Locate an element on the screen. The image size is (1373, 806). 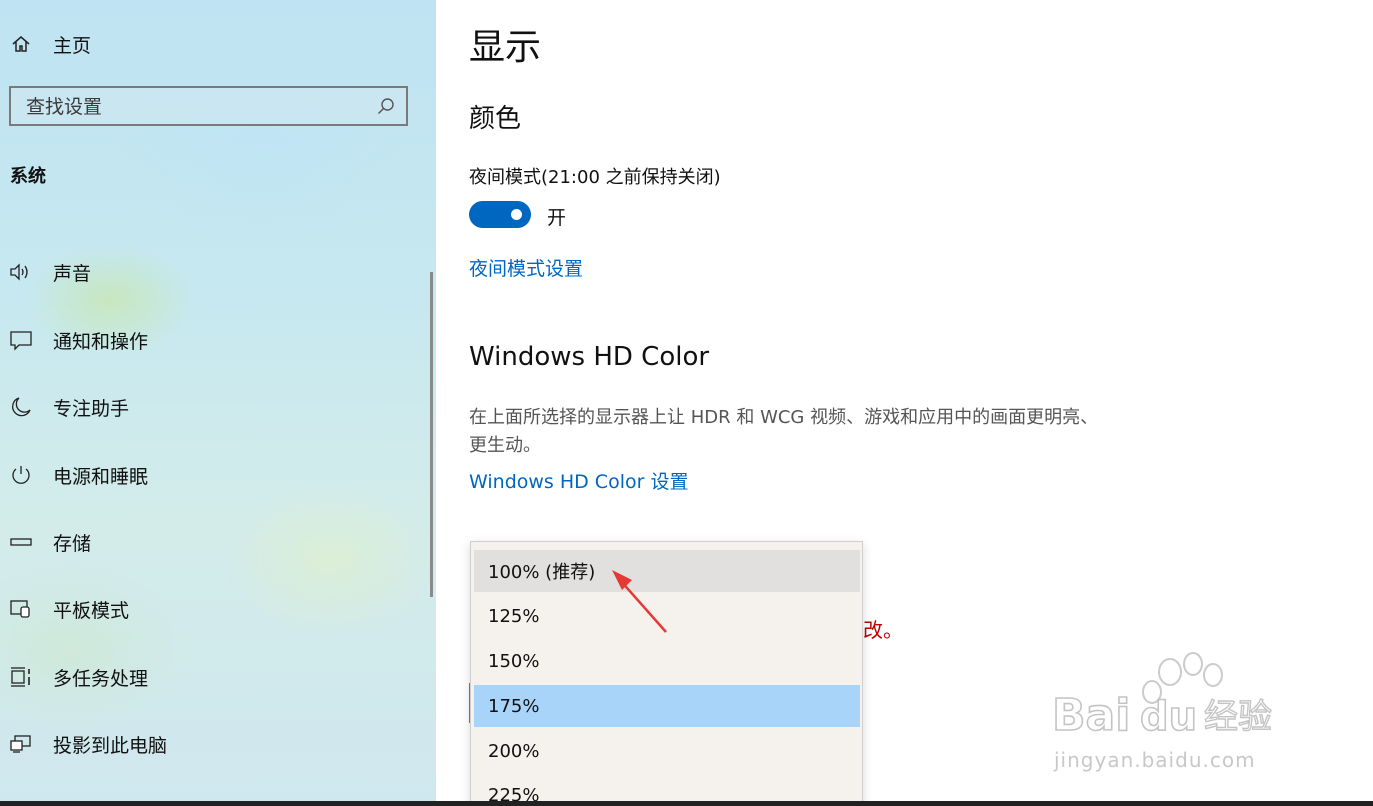
restart-warning-text: 改。 is located at coordinates (883, 630).